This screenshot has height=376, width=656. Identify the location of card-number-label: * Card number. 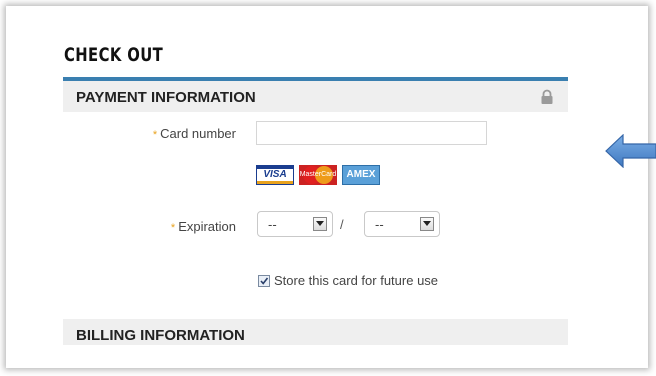
(179, 133).